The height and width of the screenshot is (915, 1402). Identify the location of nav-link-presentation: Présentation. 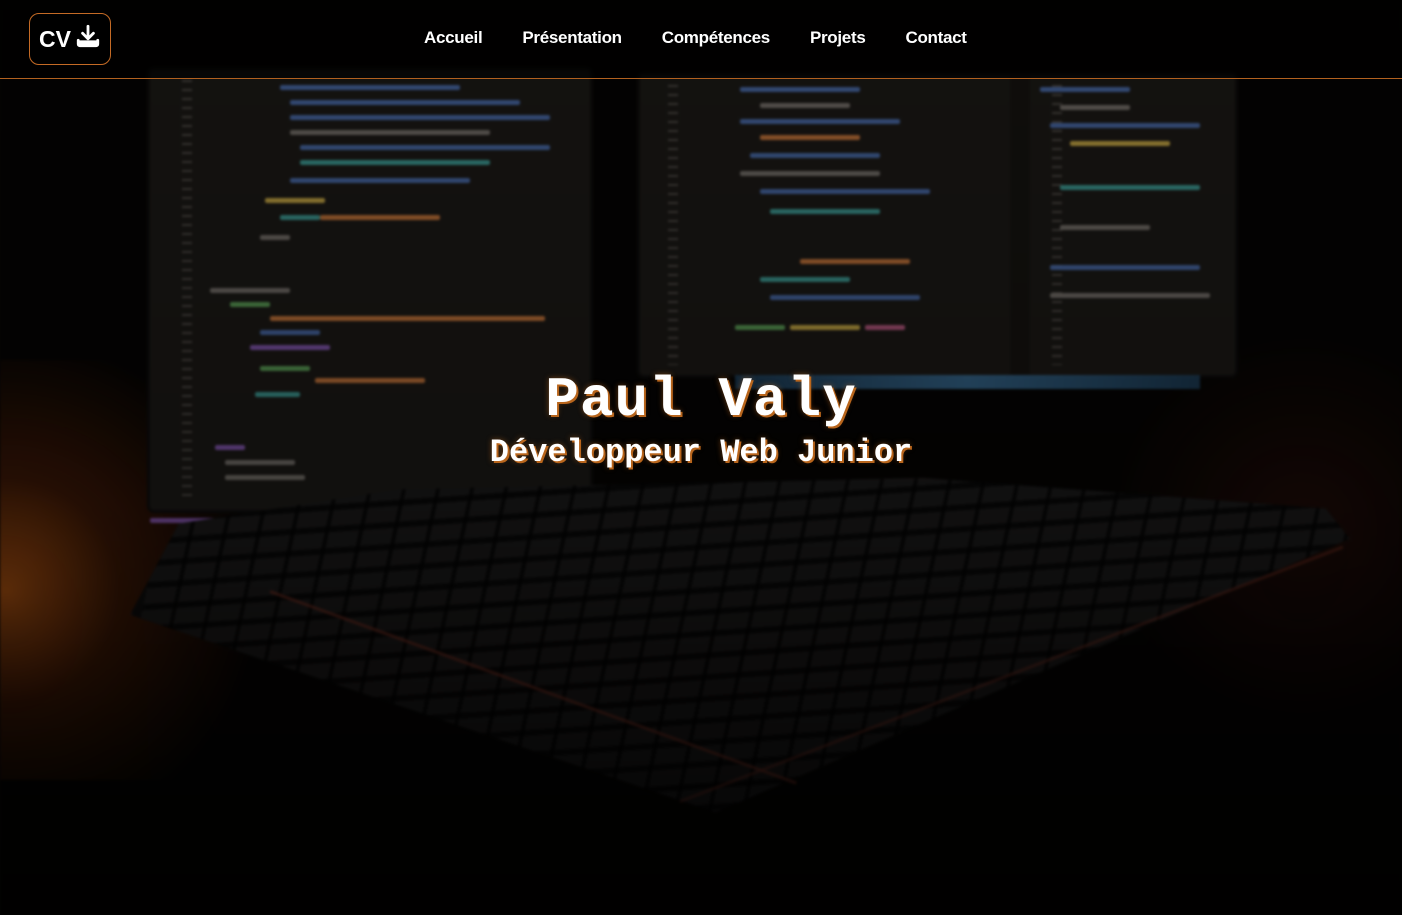
(572, 38).